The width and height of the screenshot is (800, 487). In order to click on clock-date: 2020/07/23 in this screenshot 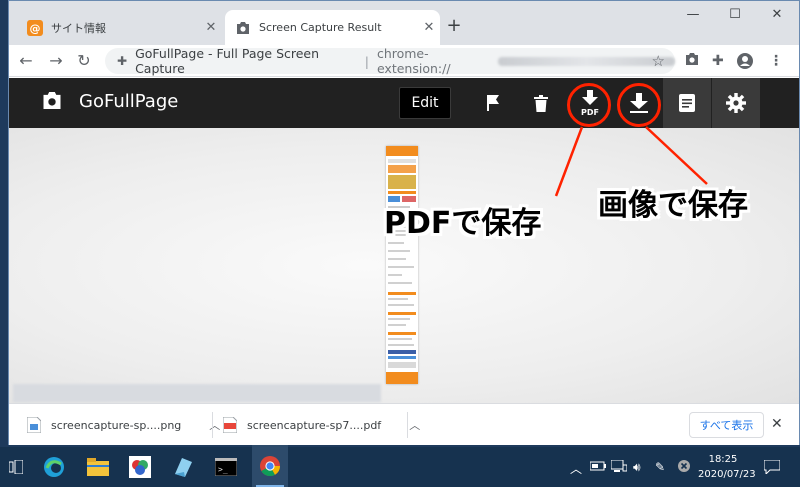, I will do `click(727, 474)`.